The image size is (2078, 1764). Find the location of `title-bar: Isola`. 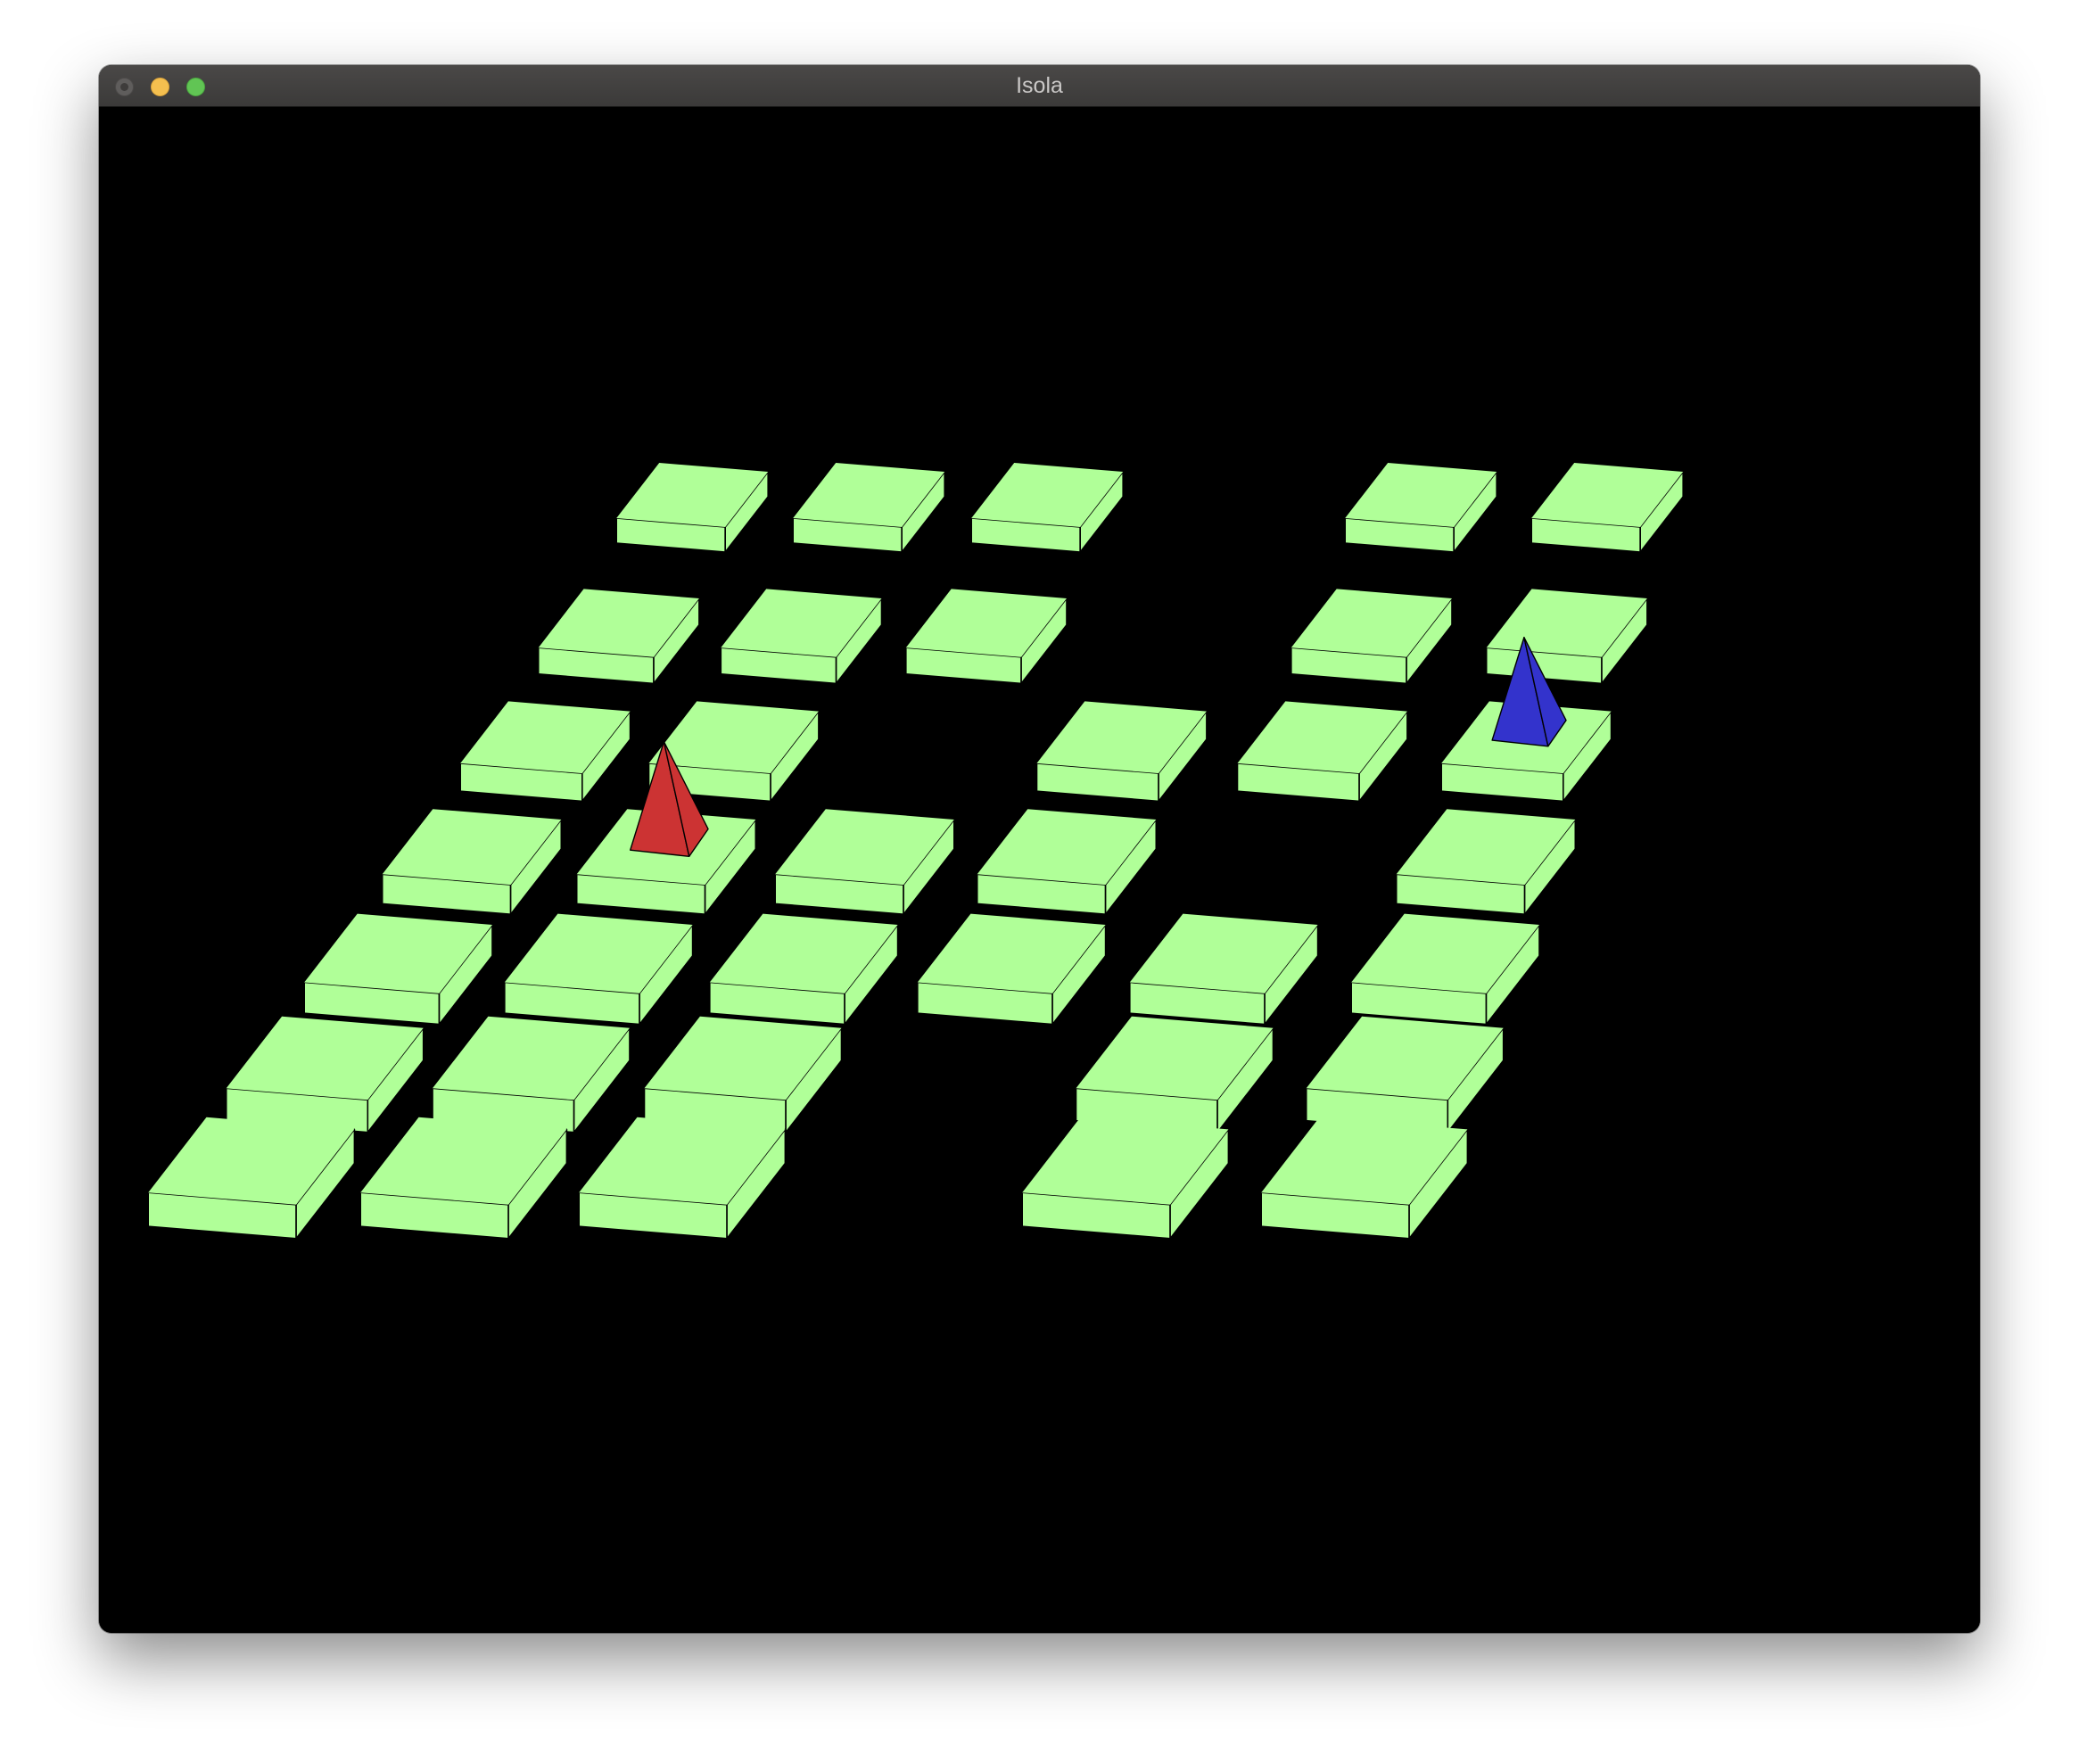

title-bar: Isola is located at coordinates (1039, 86).